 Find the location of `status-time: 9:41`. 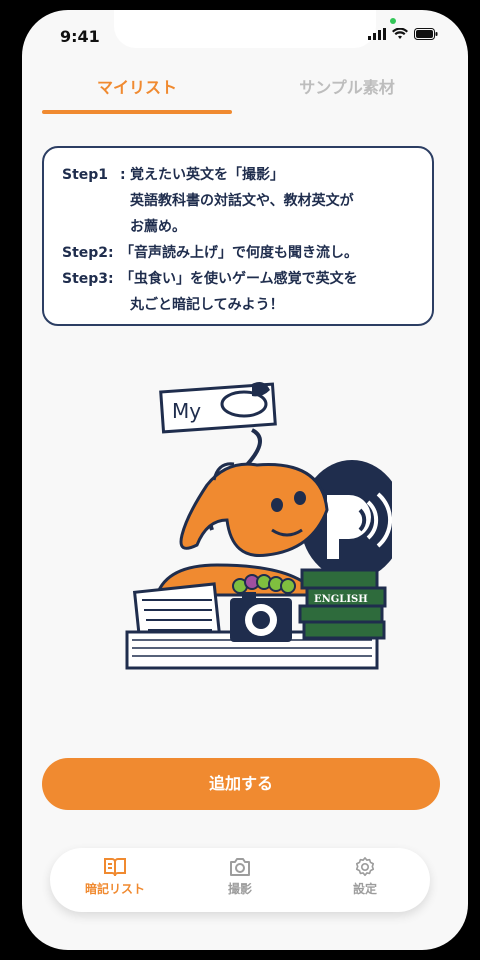

status-time: 9:41 is located at coordinates (80, 36).